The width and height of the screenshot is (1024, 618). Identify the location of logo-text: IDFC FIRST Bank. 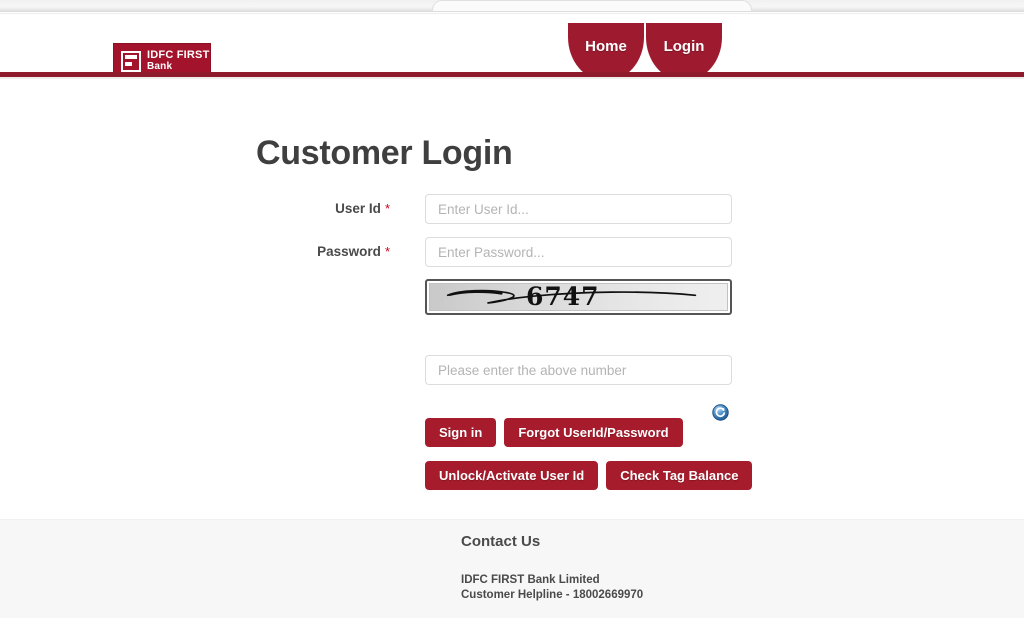
(178, 60).